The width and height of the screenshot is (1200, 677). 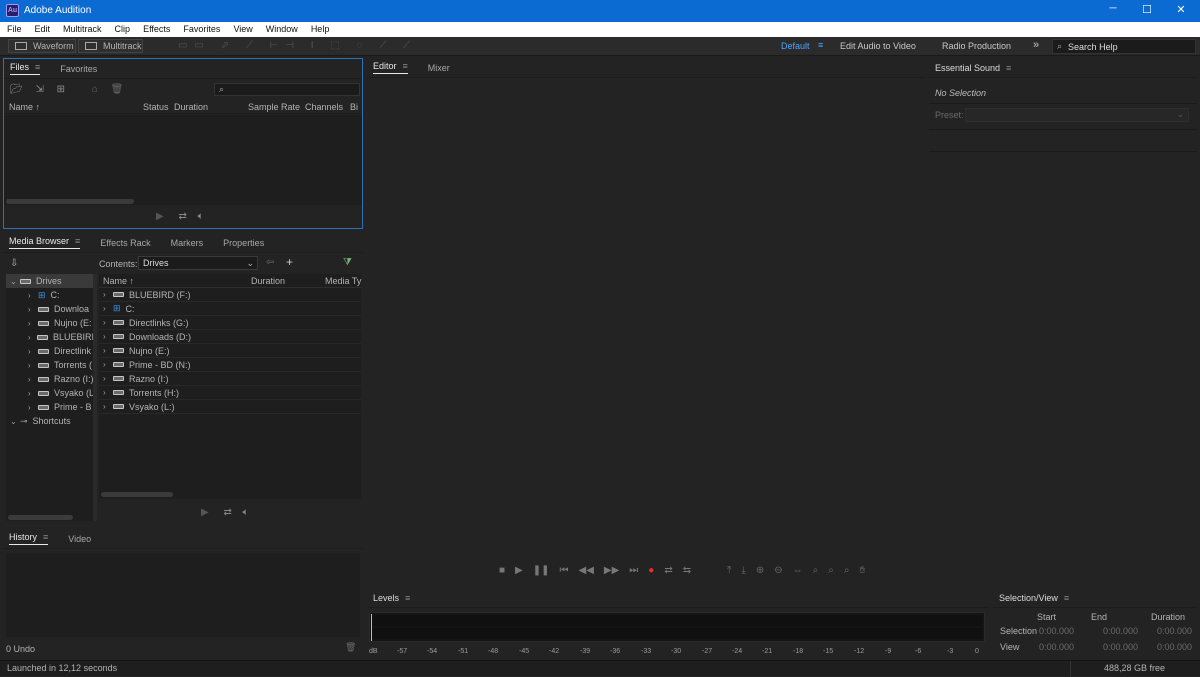 What do you see at coordinates (125, 243) in the screenshot?
I see `tab-effects-rack: Effects Rack` at bounding box center [125, 243].